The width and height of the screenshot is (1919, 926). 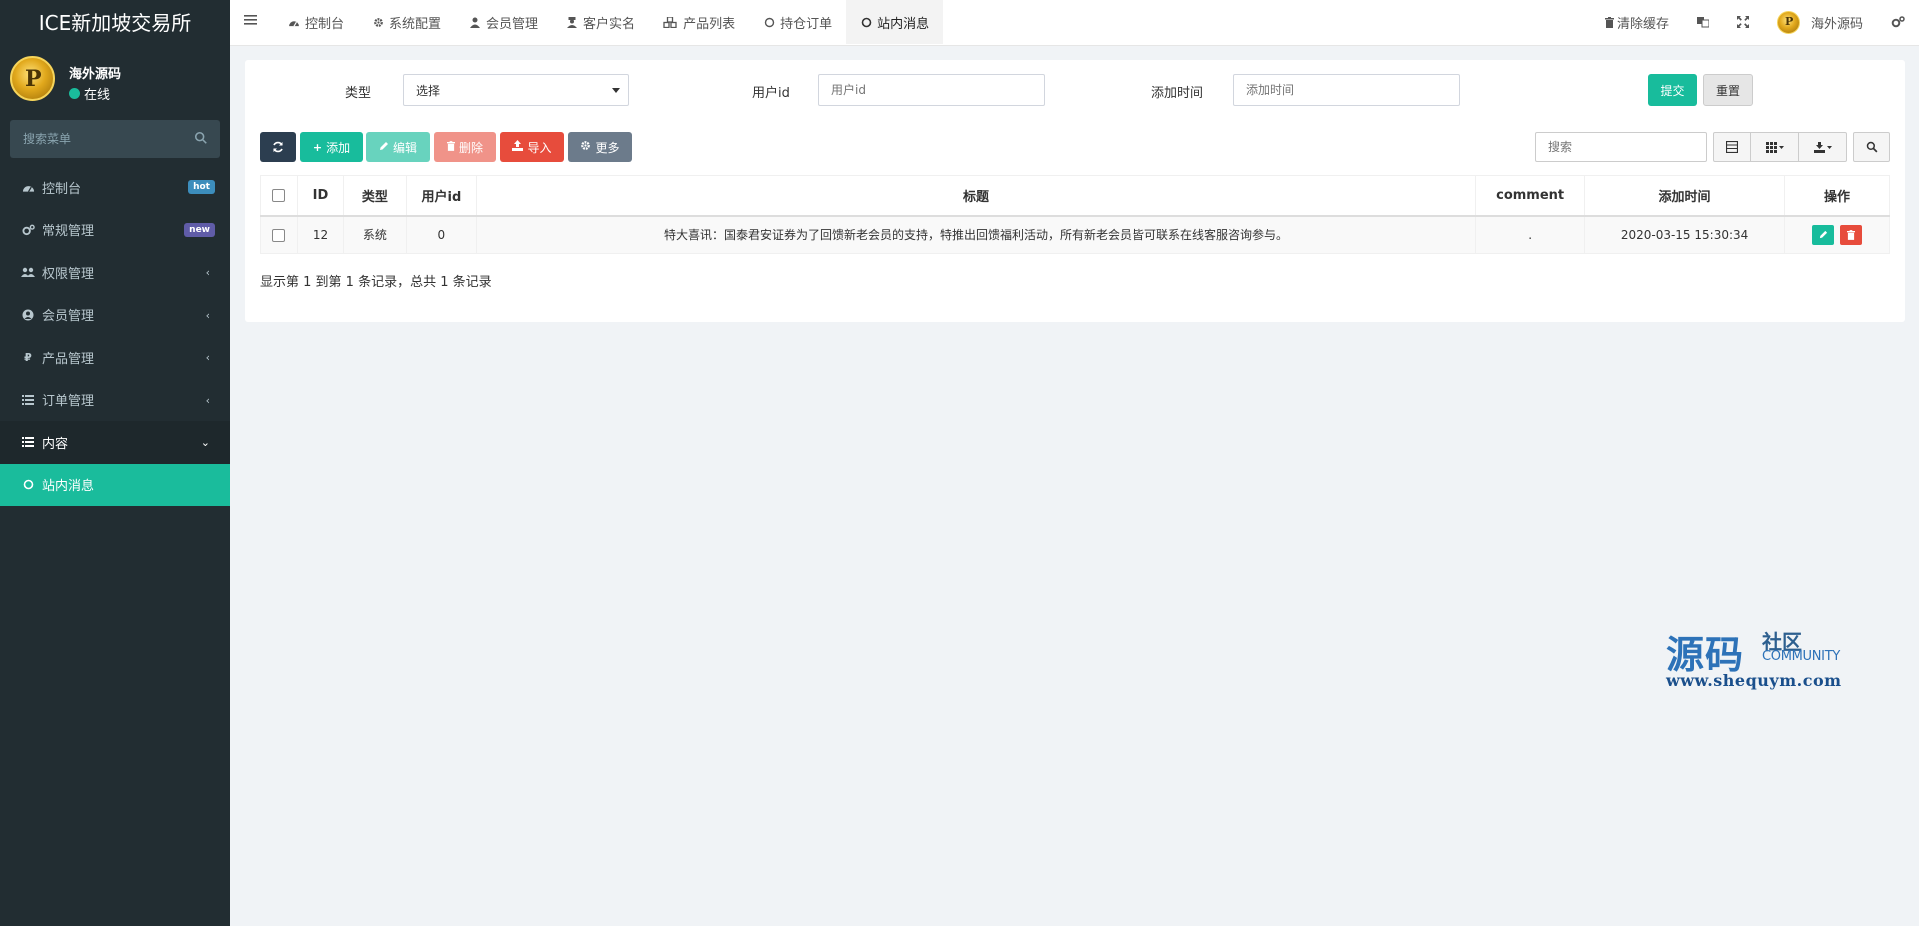 I want to click on addtime-input, so click(x=1346, y=90).